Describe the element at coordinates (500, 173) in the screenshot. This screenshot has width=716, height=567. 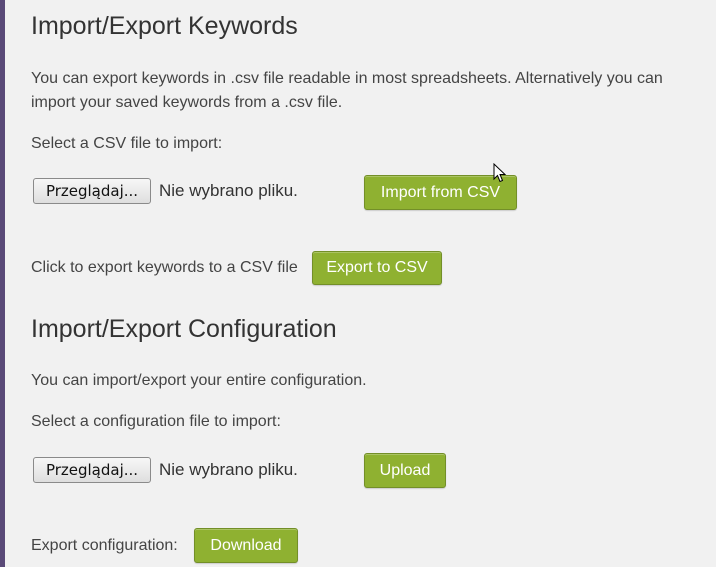
I see `mouse-pointer-icon` at that location.